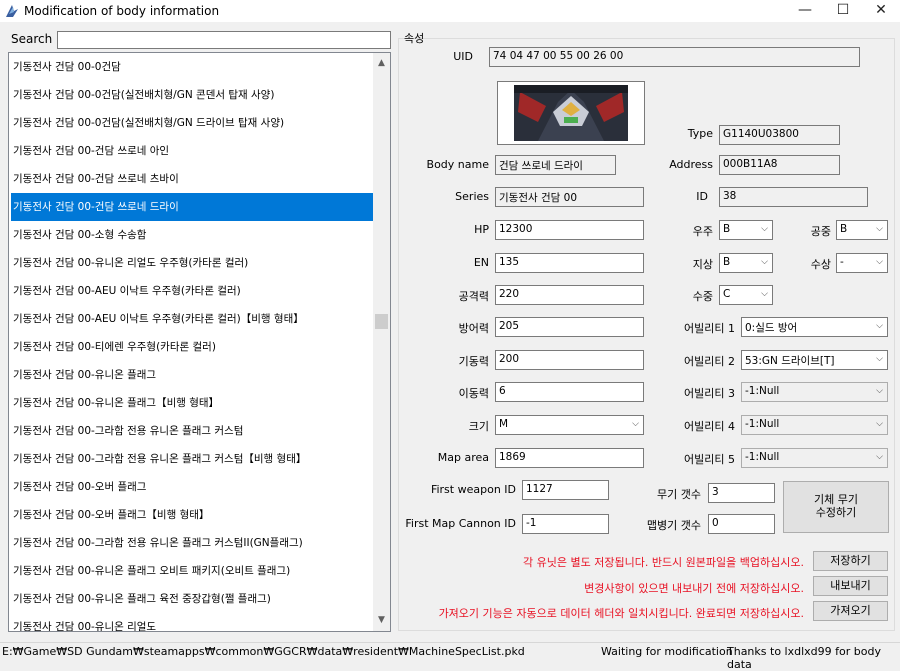 This screenshot has height=671, width=900. What do you see at coordinates (746, 295) in the screenshot?
I see `underwater-dropdown: C ⌵` at bounding box center [746, 295].